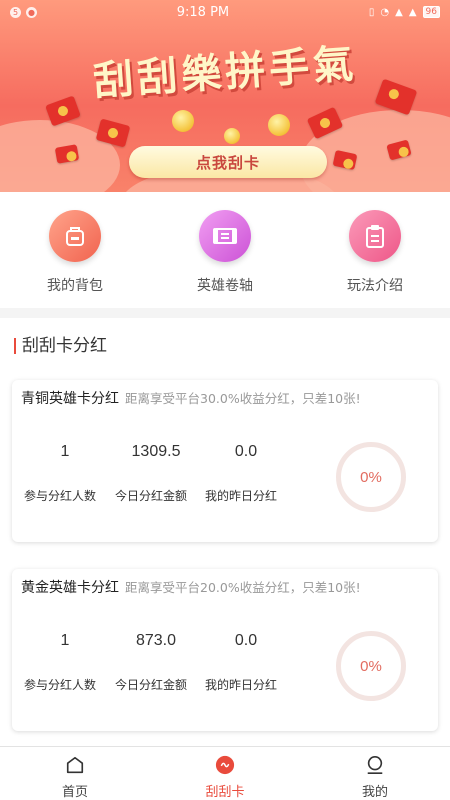  Describe the element at coordinates (70, 399) in the screenshot. I see `card-name: 青铜英雄卡分红` at that location.